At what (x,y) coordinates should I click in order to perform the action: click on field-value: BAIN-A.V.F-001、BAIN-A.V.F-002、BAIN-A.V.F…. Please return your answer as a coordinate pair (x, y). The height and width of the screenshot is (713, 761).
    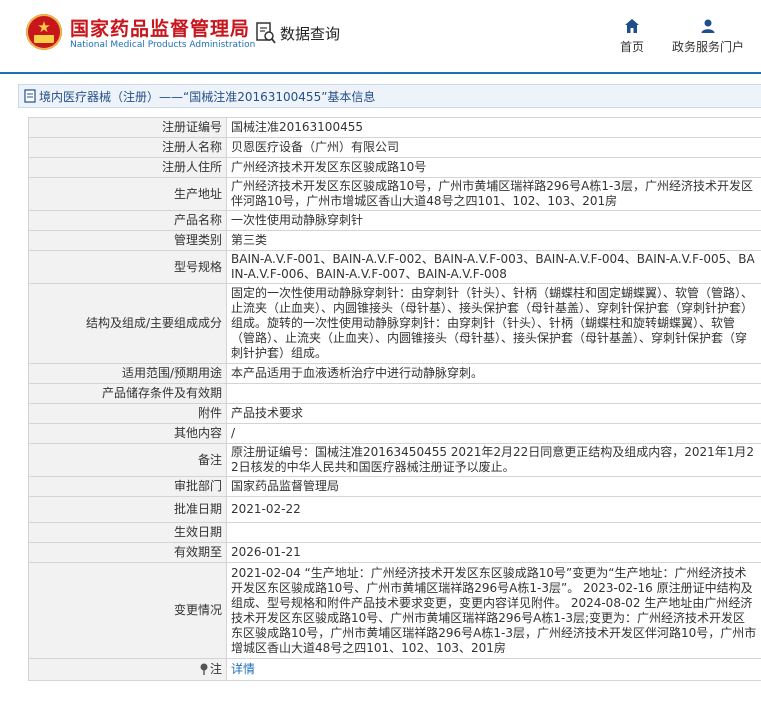
    Looking at the image, I should click on (493, 267).